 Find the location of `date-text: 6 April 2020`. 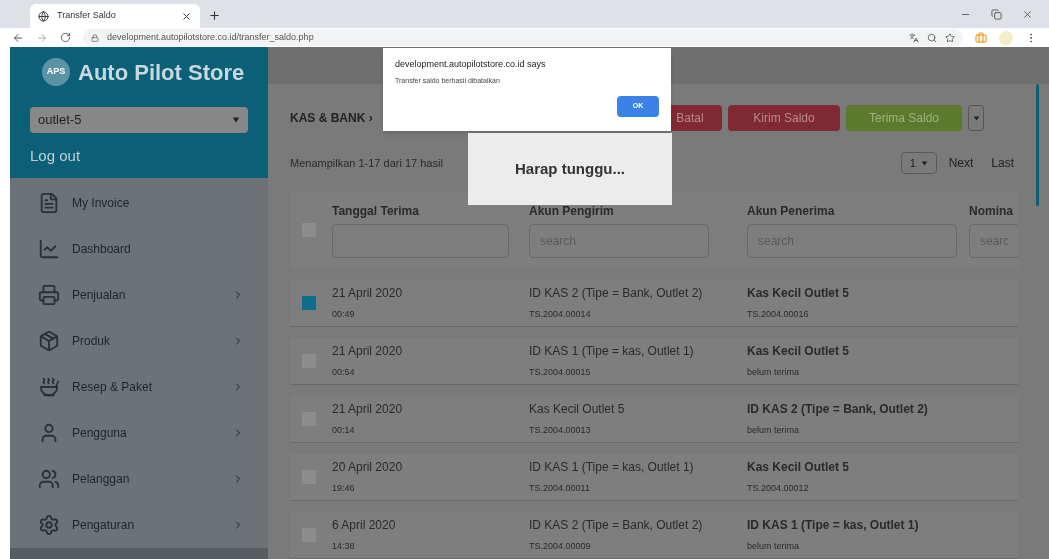

date-text: 6 April 2020 is located at coordinates (364, 526).